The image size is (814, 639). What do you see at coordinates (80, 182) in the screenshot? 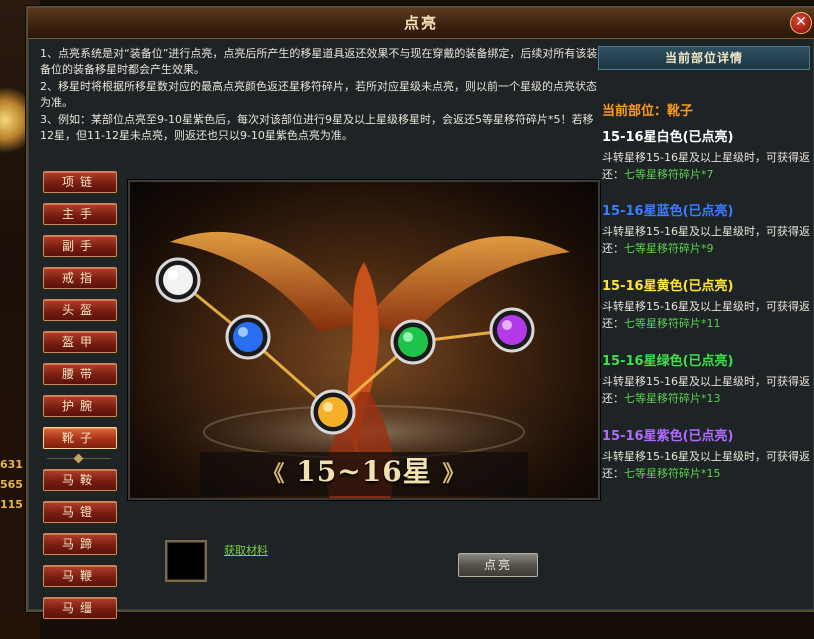
I see `slot-button-necklace: 项链` at bounding box center [80, 182].